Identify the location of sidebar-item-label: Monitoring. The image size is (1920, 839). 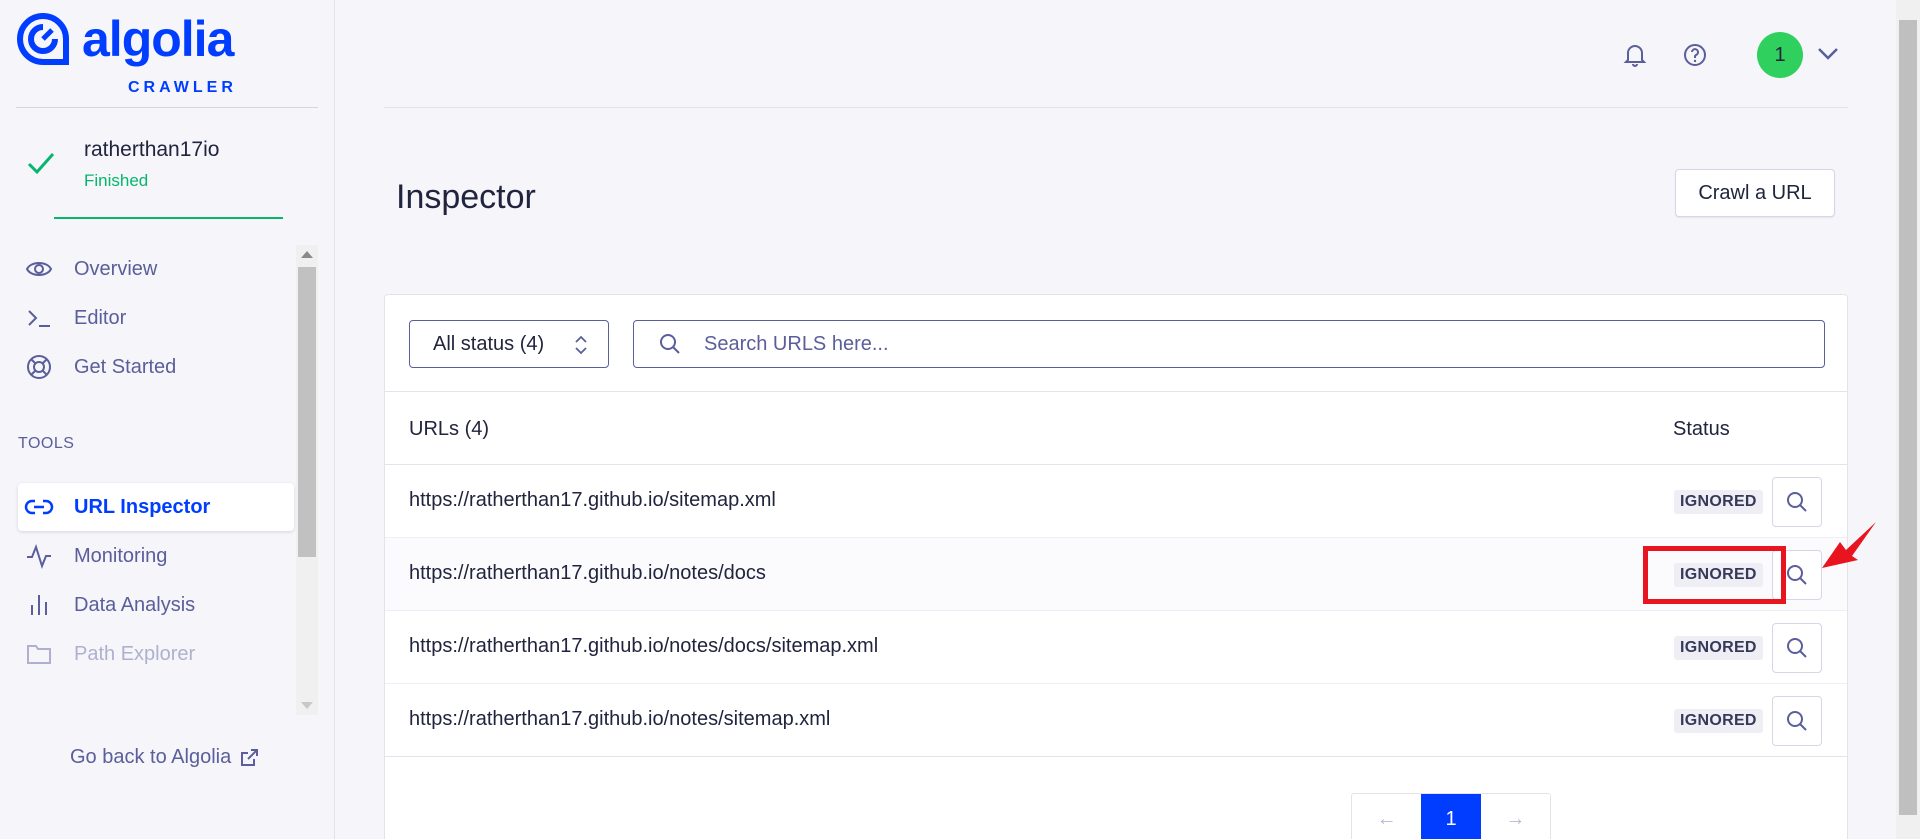
(121, 555).